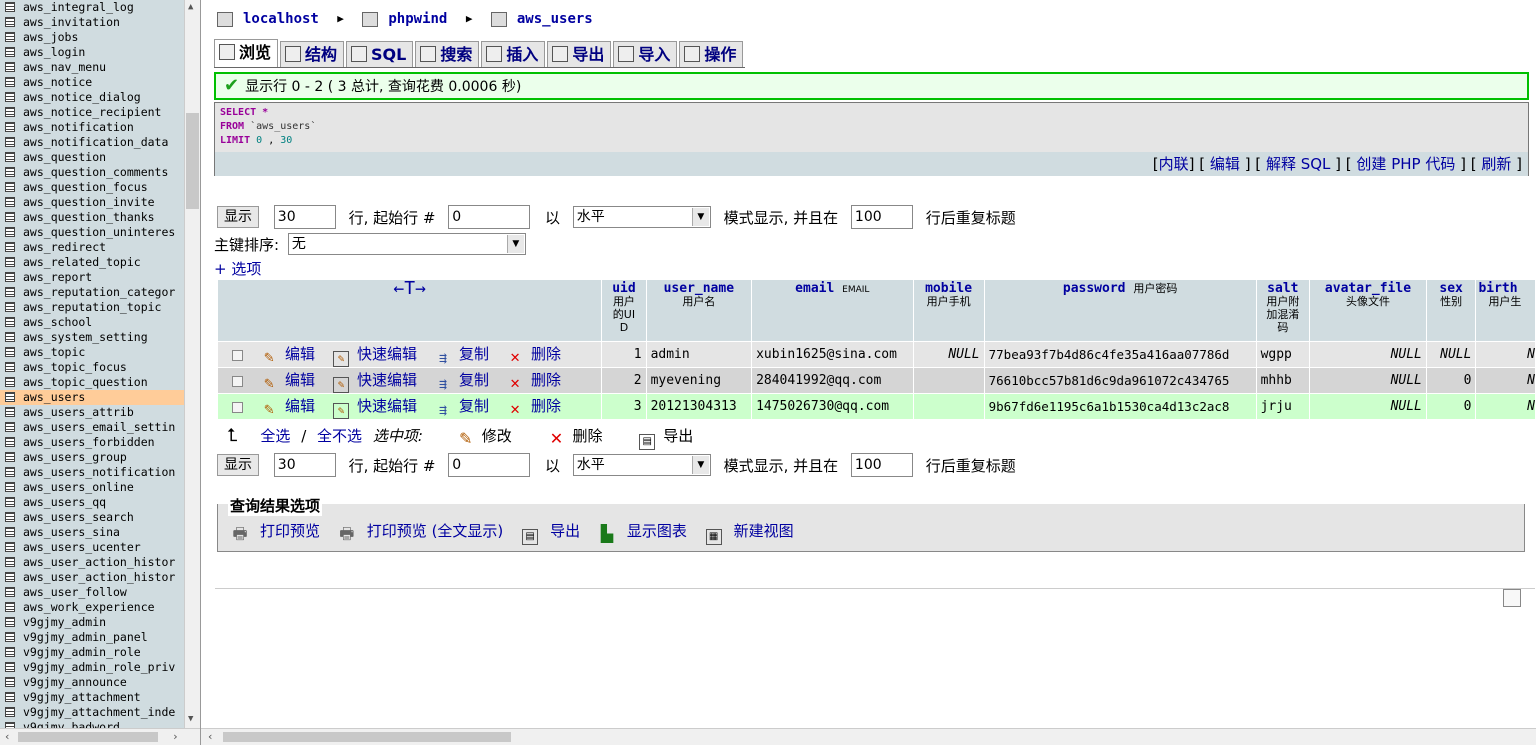 The width and height of the screenshot is (1536, 745). Describe the element at coordinates (607, 534) in the screenshot. I see `chart-icon: ▙` at that location.